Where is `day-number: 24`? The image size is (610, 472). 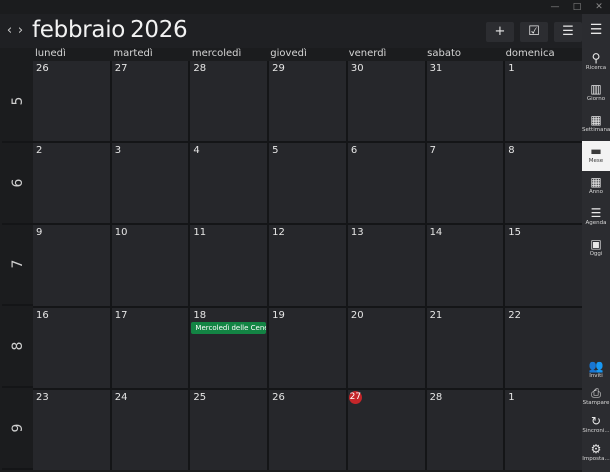 day-number: 24 is located at coordinates (121, 397).